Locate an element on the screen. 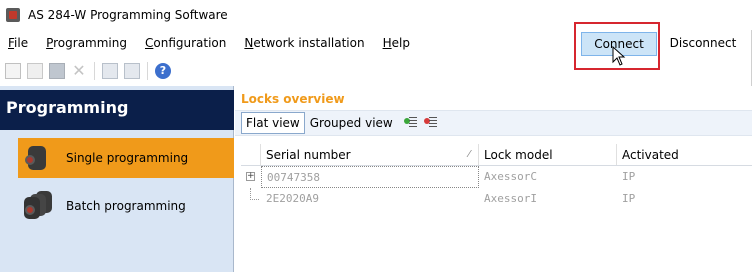 Image resolution: width=752 pixels, height=272 pixels. remove-column-icon is located at coordinates (430, 123).